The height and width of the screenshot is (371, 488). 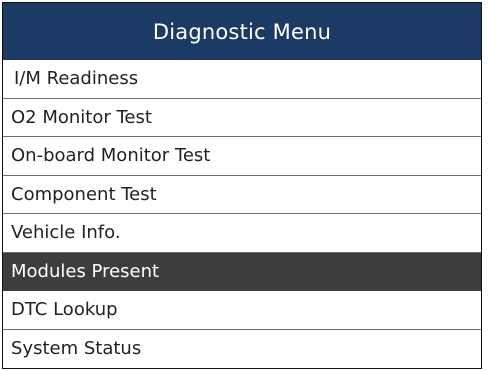 What do you see at coordinates (242, 310) in the screenshot?
I see `menu-item-dtc-lookup: DTC Lookup` at bounding box center [242, 310].